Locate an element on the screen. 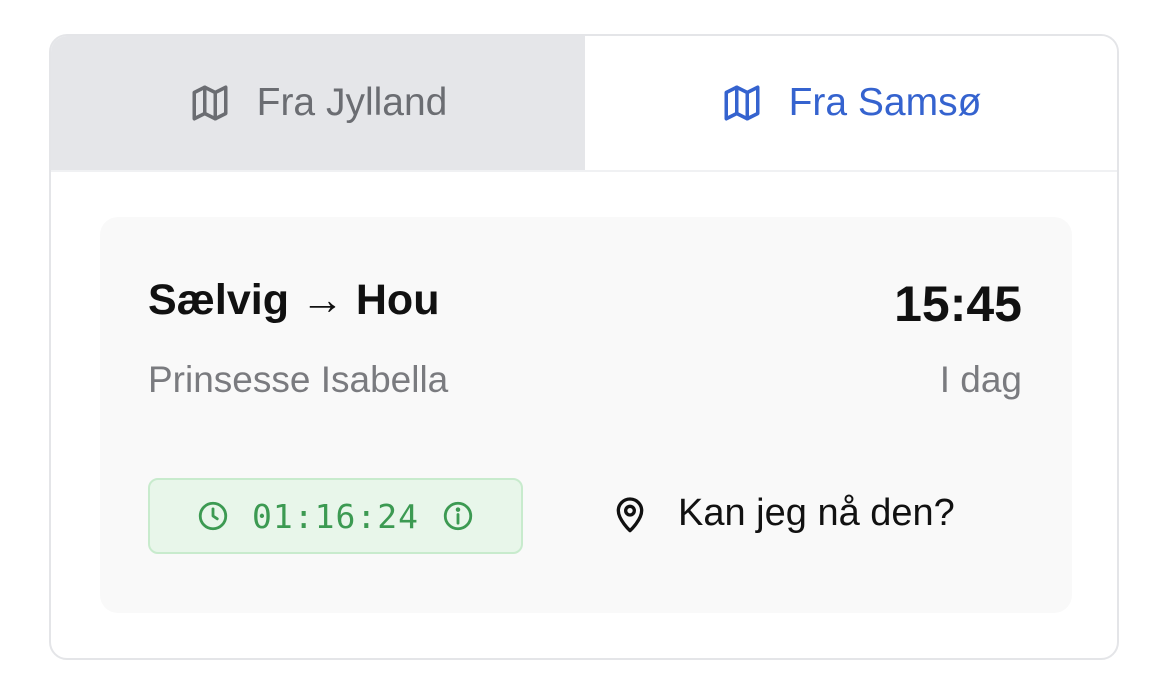 The width and height of the screenshot is (1169, 690). can-i-make-it-button: Kan jeg nå den? is located at coordinates (782, 513).